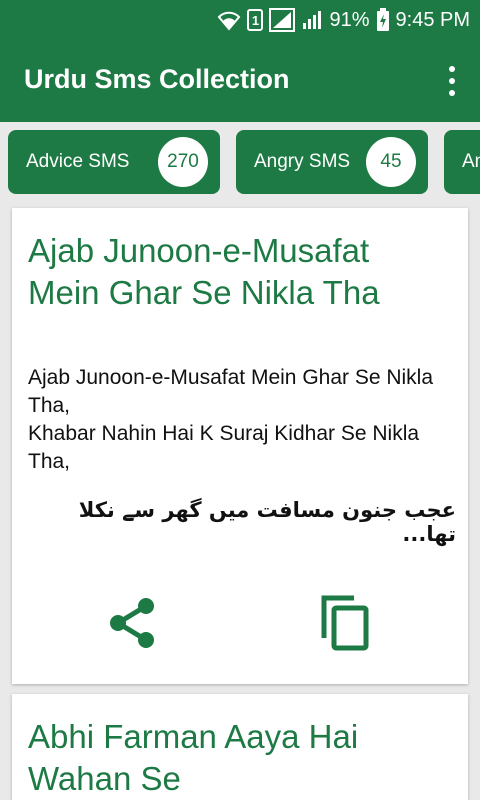  What do you see at coordinates (157, 79) in the screenshot?
I see `app-title: Urdu Sms Collection` at bounding box center [157, 79].